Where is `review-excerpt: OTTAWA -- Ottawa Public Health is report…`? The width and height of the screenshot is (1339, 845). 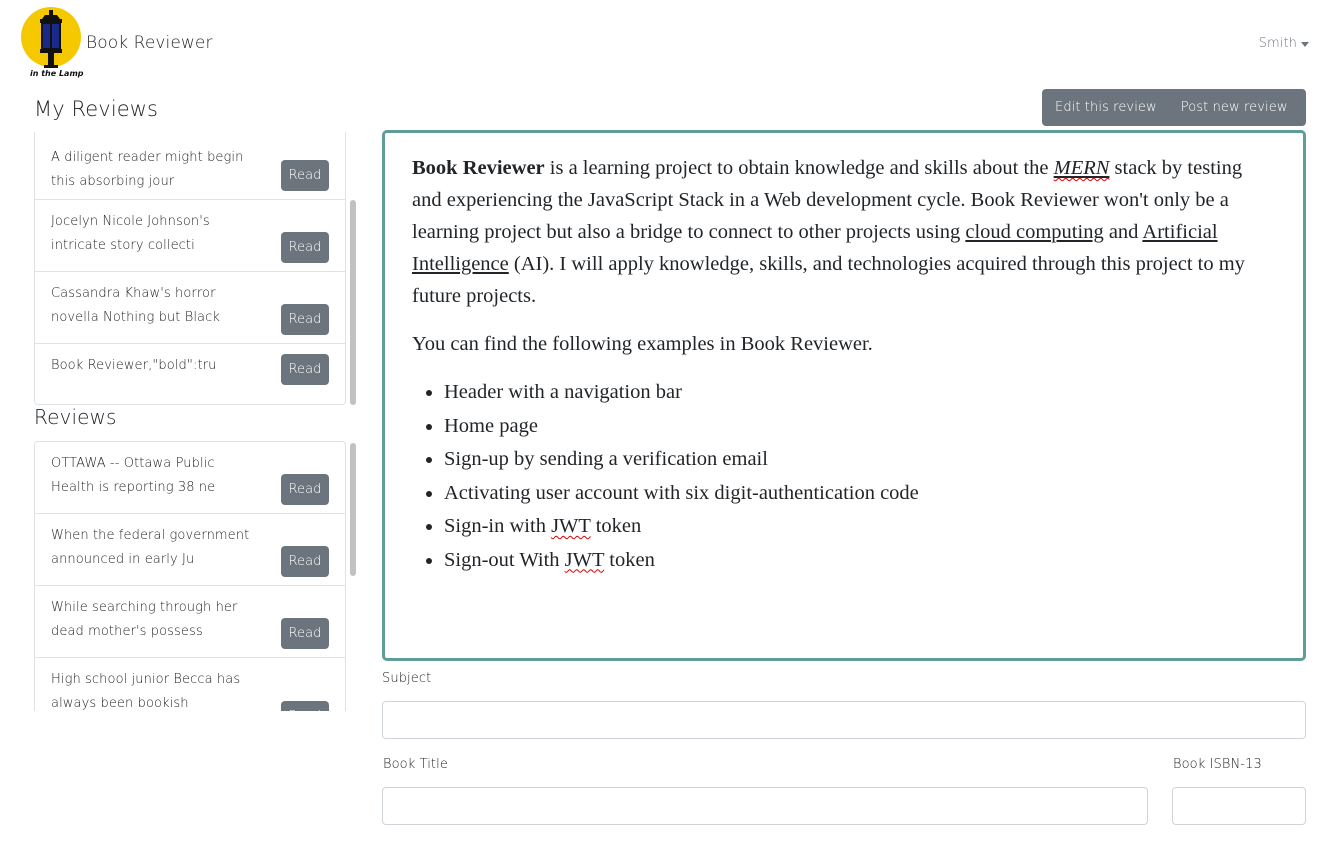 review-excerpt: OTTAWA -- Ottawa Public Health is report… is located at coordinates (133, 475).